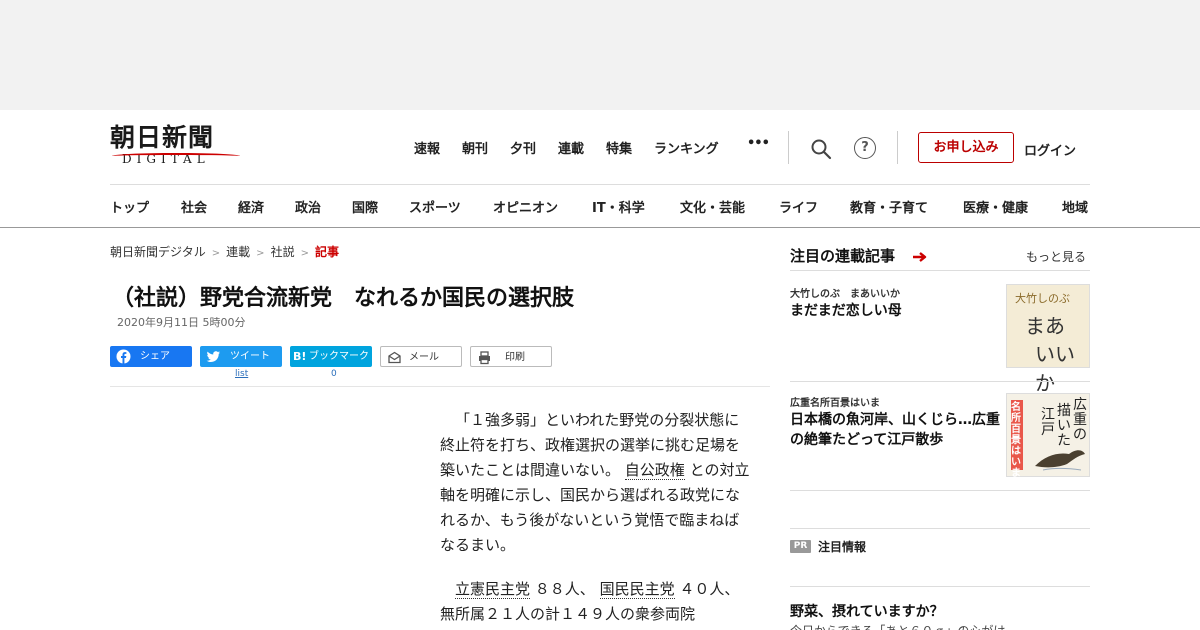 This screenshot has height=630, width=1200. What do you see at coordinates (571, 147) in the screenshot?
I see `top-nav-item-series: 連載` at bounding box center [571, 147].